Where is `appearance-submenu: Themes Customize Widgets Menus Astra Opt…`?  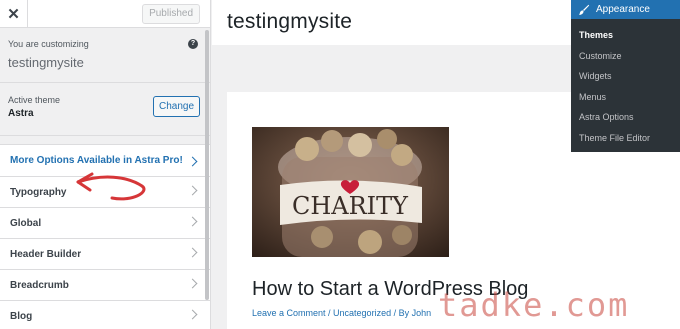
appearance-submenu: Themes Customize Widgets Menus Astra Opt… is located at coordinates (625, 83).